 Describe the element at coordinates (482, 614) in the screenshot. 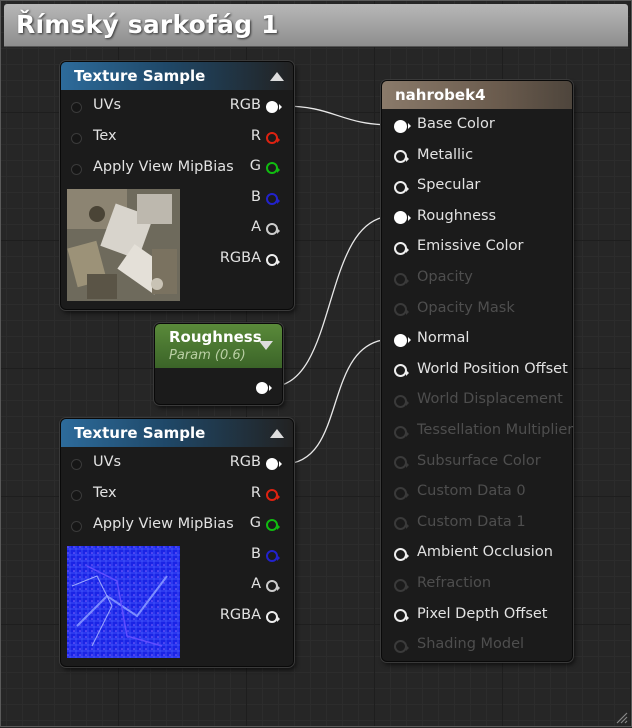

I see `material-input-label: Pixel Depth Offset` at that location.